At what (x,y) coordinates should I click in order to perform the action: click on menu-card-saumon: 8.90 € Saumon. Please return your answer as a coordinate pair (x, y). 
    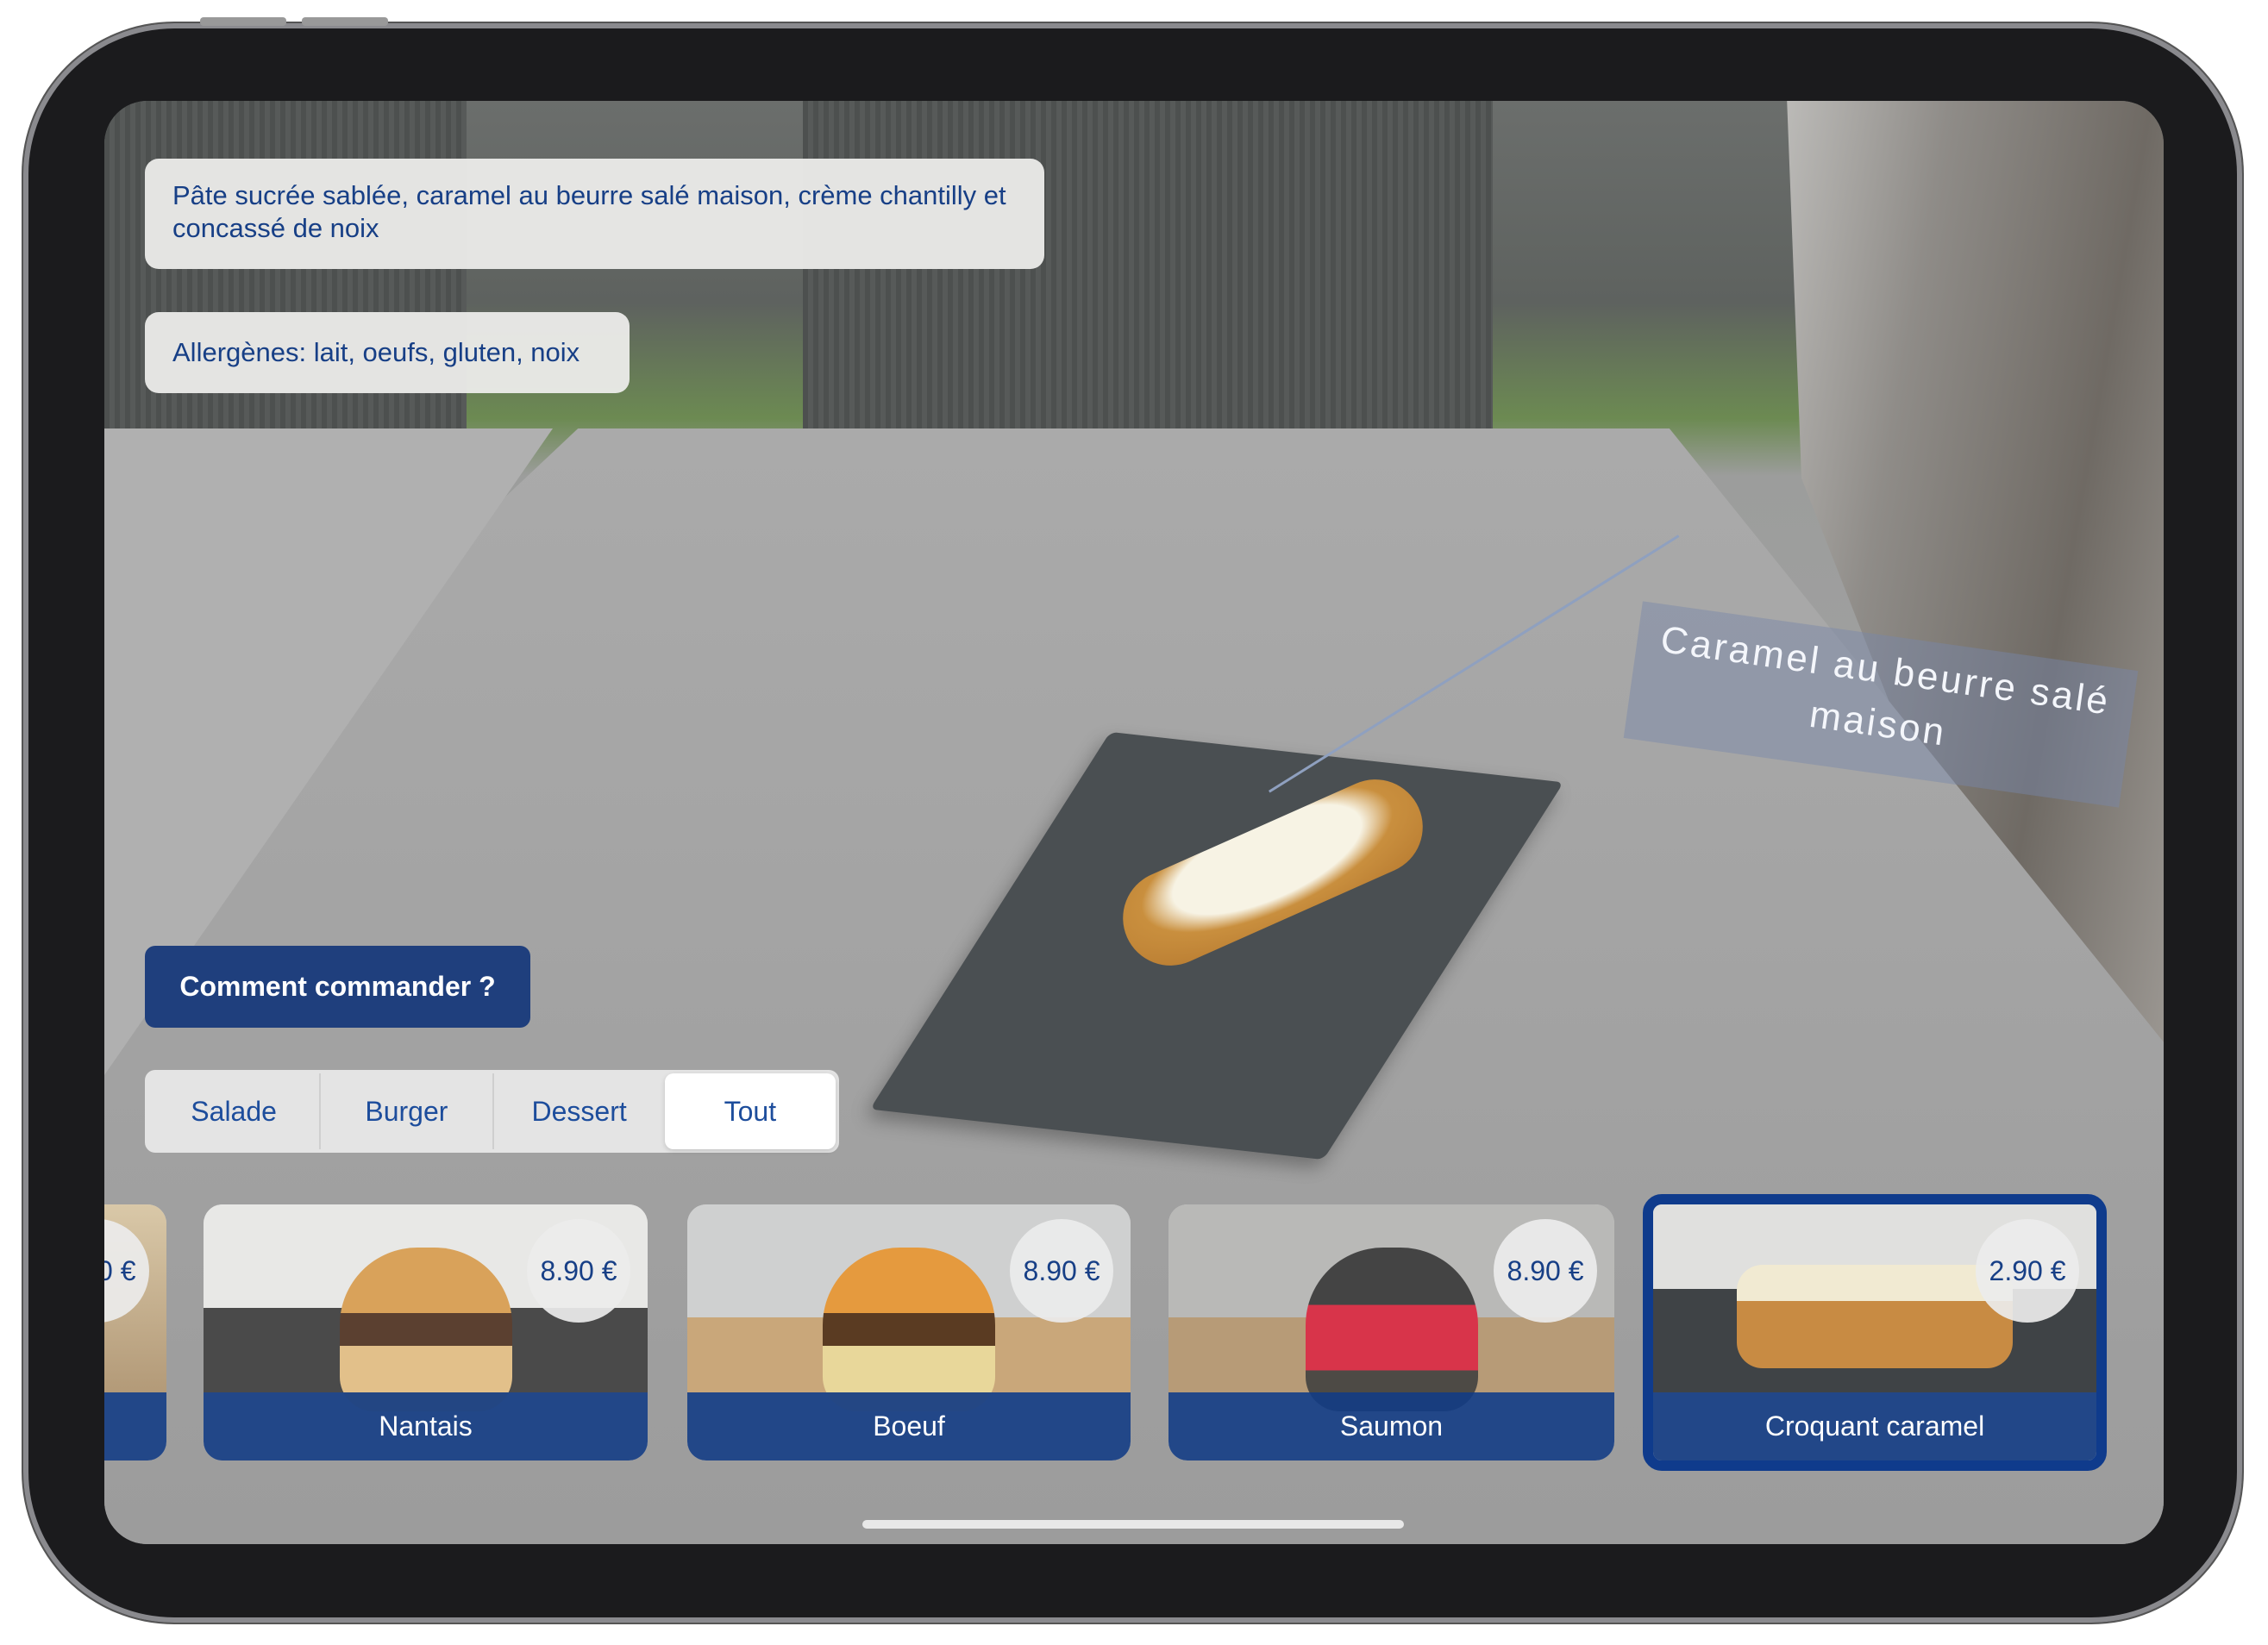
    Looking at the image, I should click on (1391, 1332).